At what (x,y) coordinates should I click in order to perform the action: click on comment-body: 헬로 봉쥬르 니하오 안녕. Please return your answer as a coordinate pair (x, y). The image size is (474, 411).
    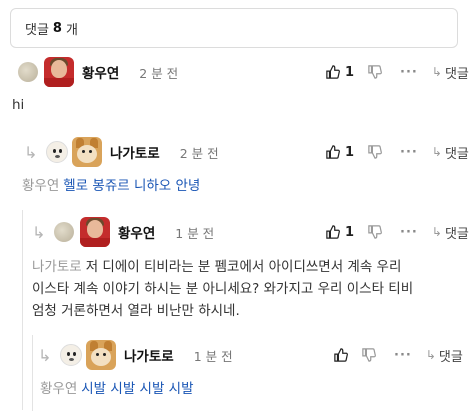
    Looking at the image, I should click on (132, 186).